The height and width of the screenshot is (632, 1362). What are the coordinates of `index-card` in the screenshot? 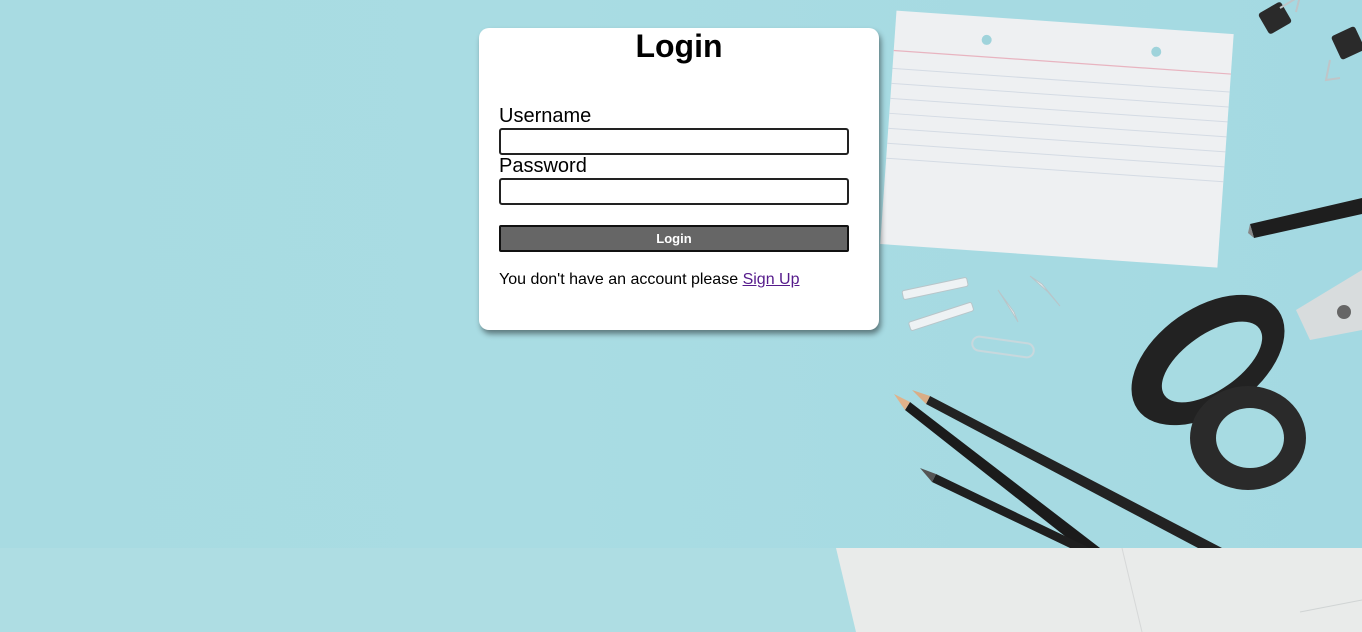 It's located at (1057, 139).